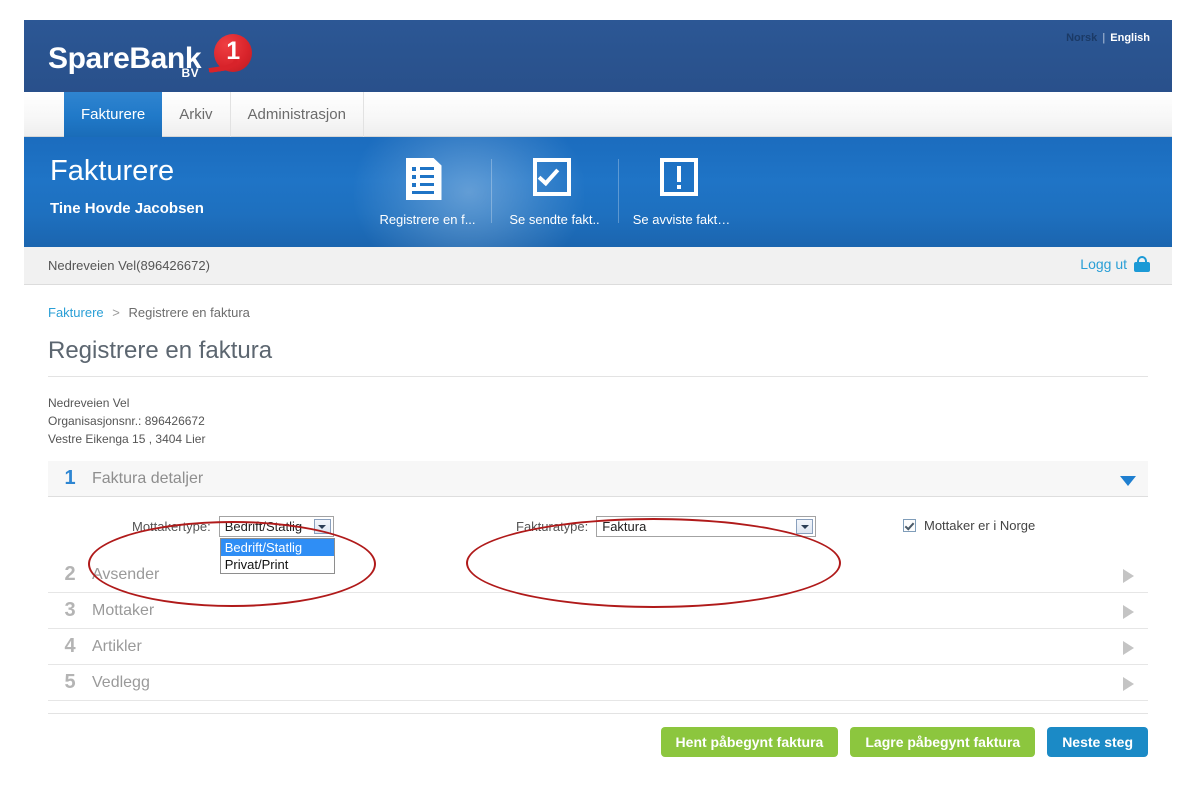 This screenshot has height=789, width=1196. I want to click on step-row-faktura-detaljer: 1 Faktura detaljer, so click(598, 479).